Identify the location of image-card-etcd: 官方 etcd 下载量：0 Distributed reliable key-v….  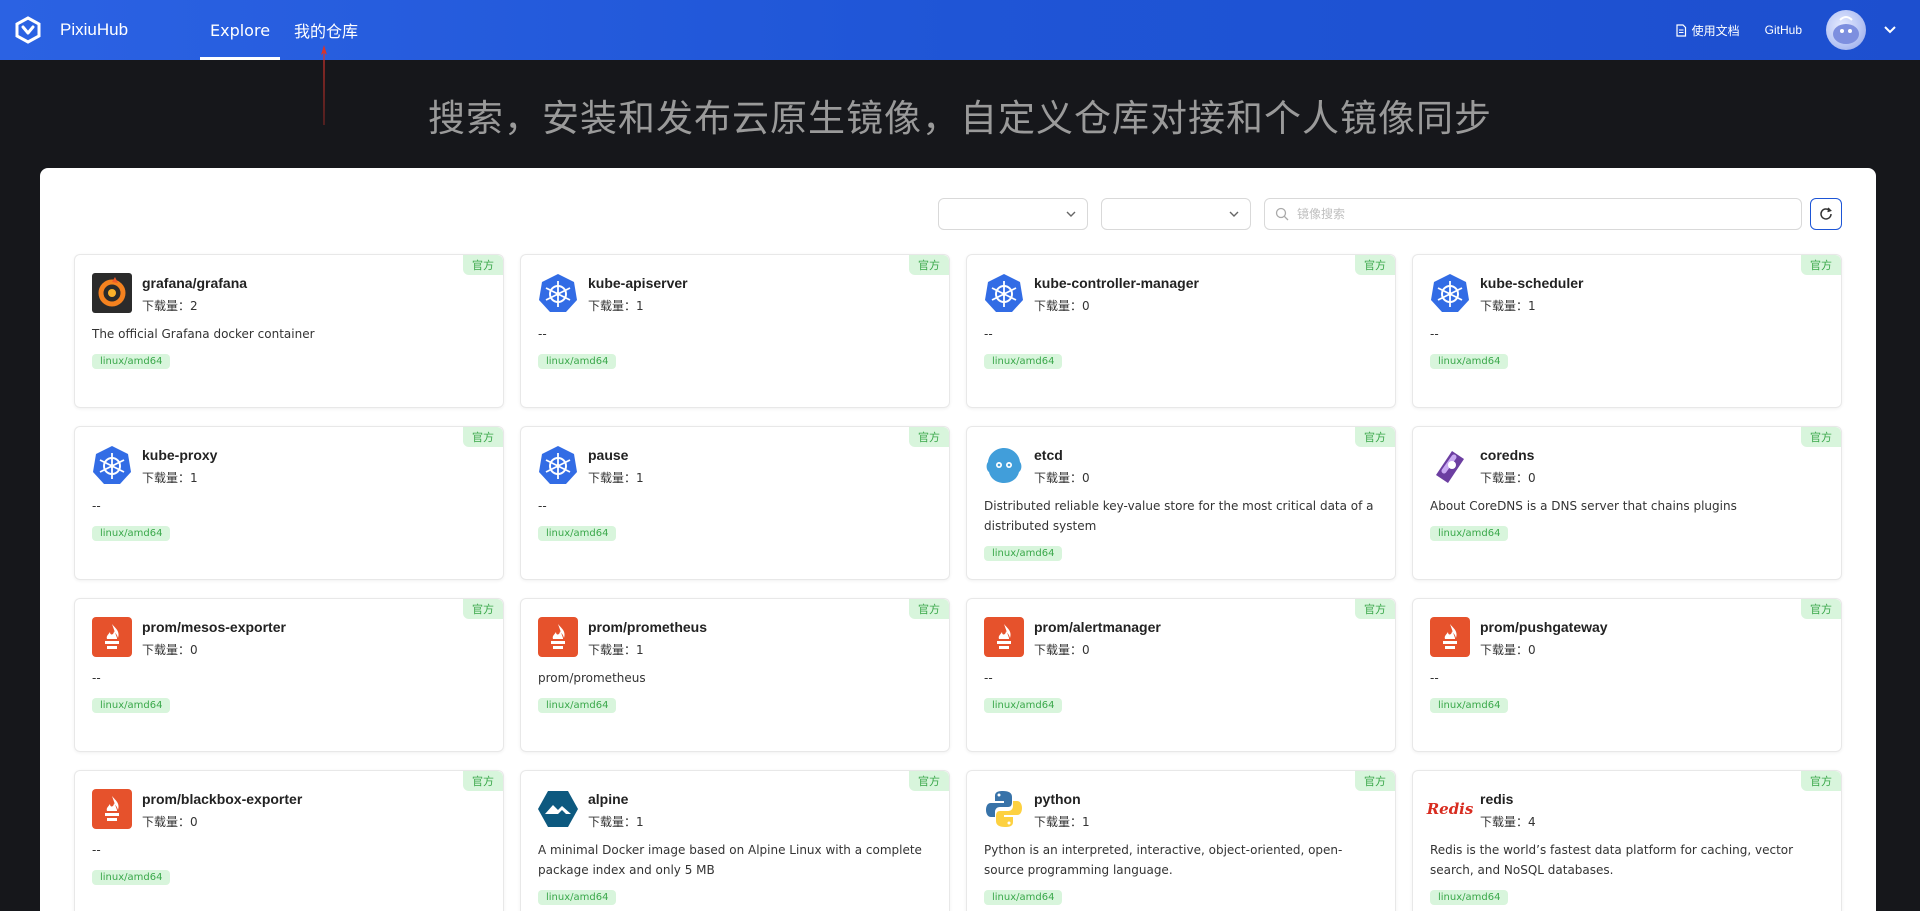
(1181, 503).